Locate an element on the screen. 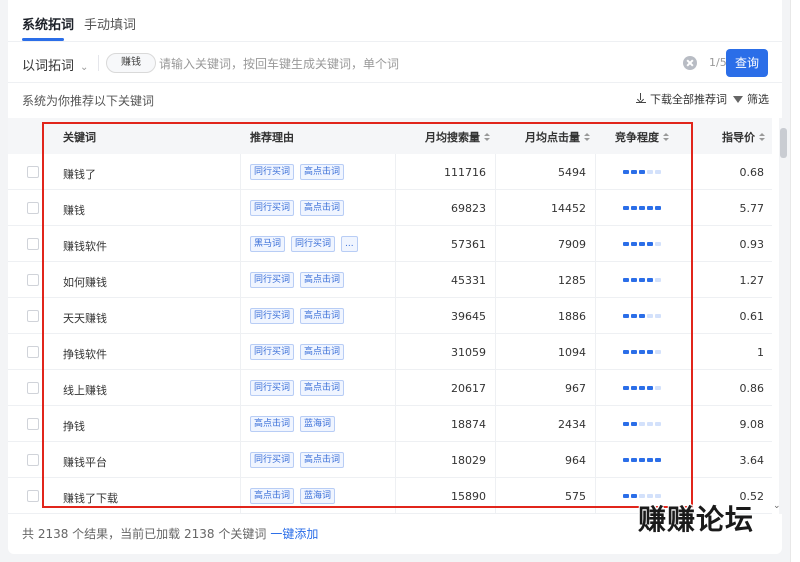  click-volume-cell: 7909 is located at coordinates (572, 244).